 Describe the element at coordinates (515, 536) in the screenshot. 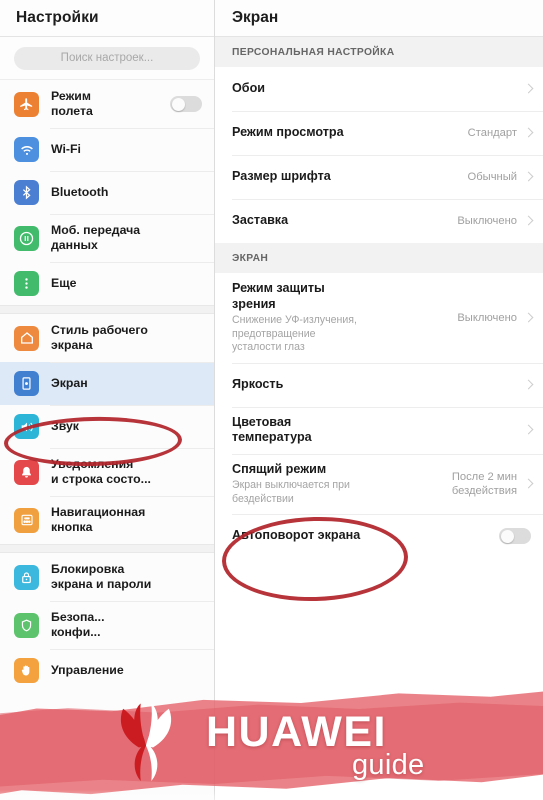

I see `auto-rotate-toggle` at that location.